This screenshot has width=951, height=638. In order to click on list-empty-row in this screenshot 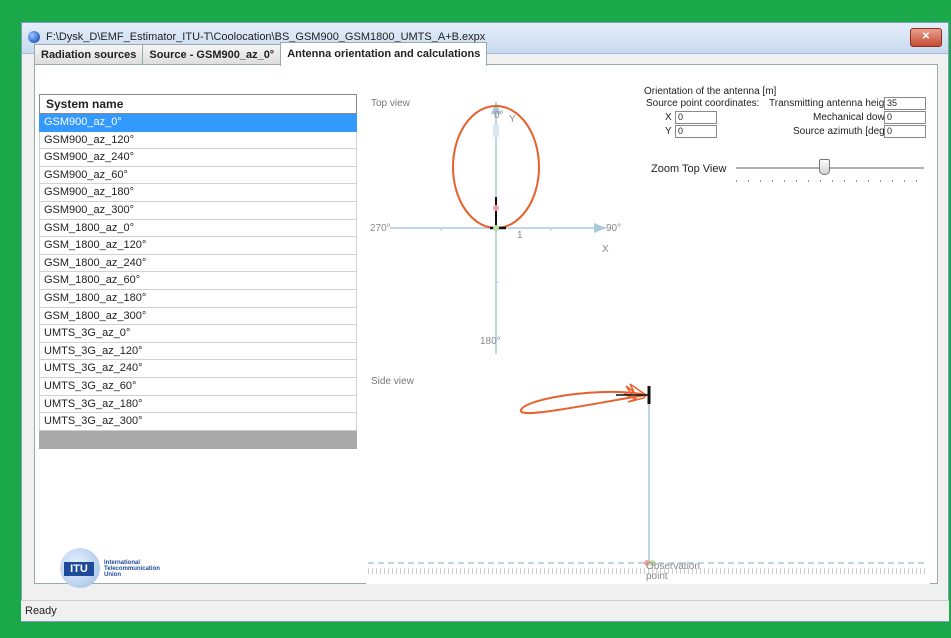, I will do `click(198, 439)`.